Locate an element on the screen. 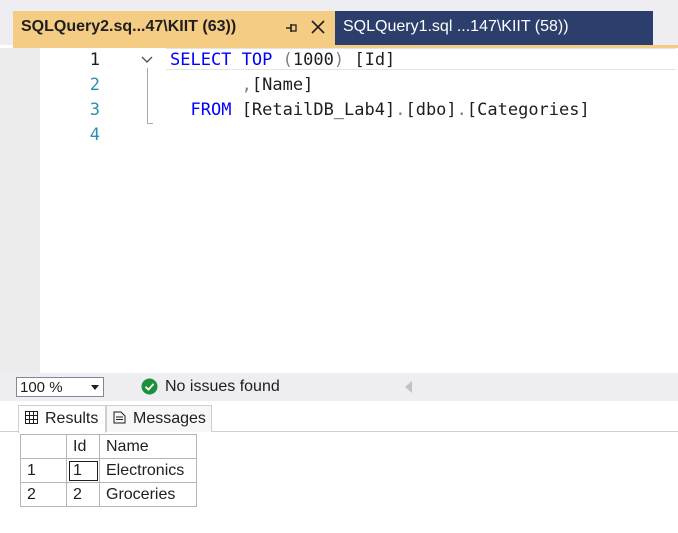 The height and width of the screenshot is (533, 678). scroll-left-arrow-icon is located at coordinates (408, 387).